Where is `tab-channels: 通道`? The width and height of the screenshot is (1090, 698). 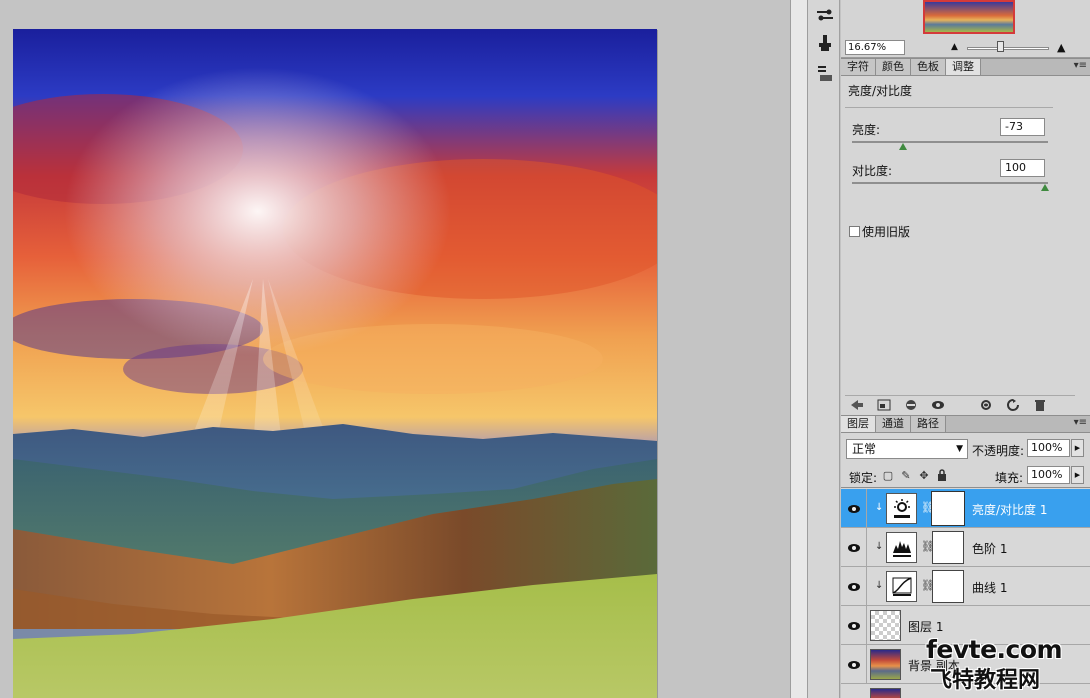
tab-channels: 通道 is located at coordinates (893, 424).